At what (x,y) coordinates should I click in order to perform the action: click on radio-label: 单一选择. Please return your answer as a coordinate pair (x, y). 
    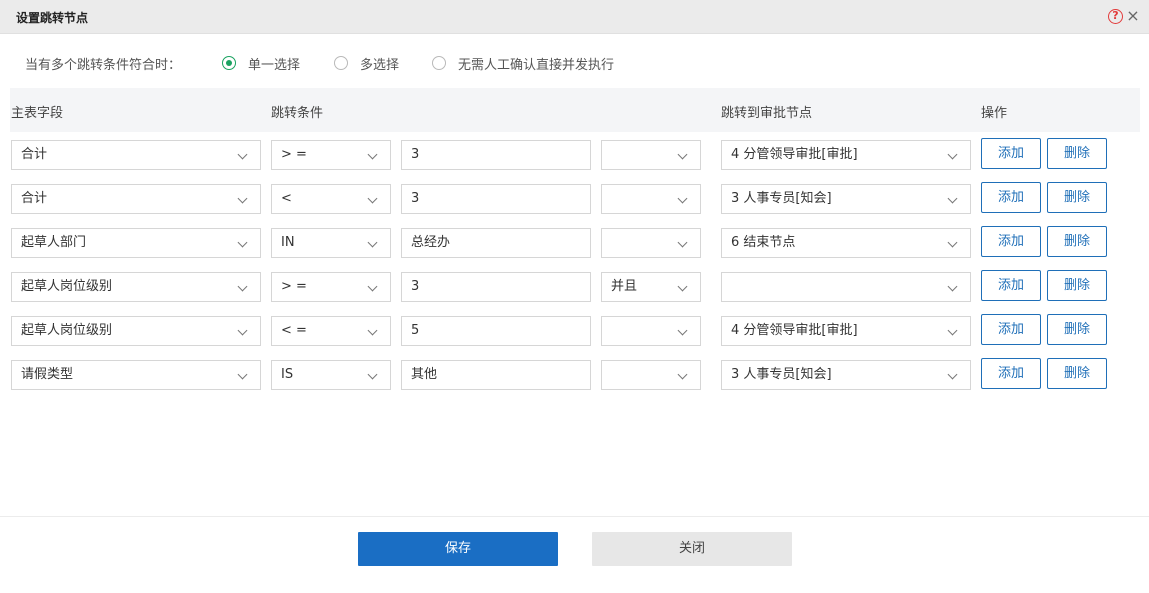
    Looking at the image, I should click on (274, 65).